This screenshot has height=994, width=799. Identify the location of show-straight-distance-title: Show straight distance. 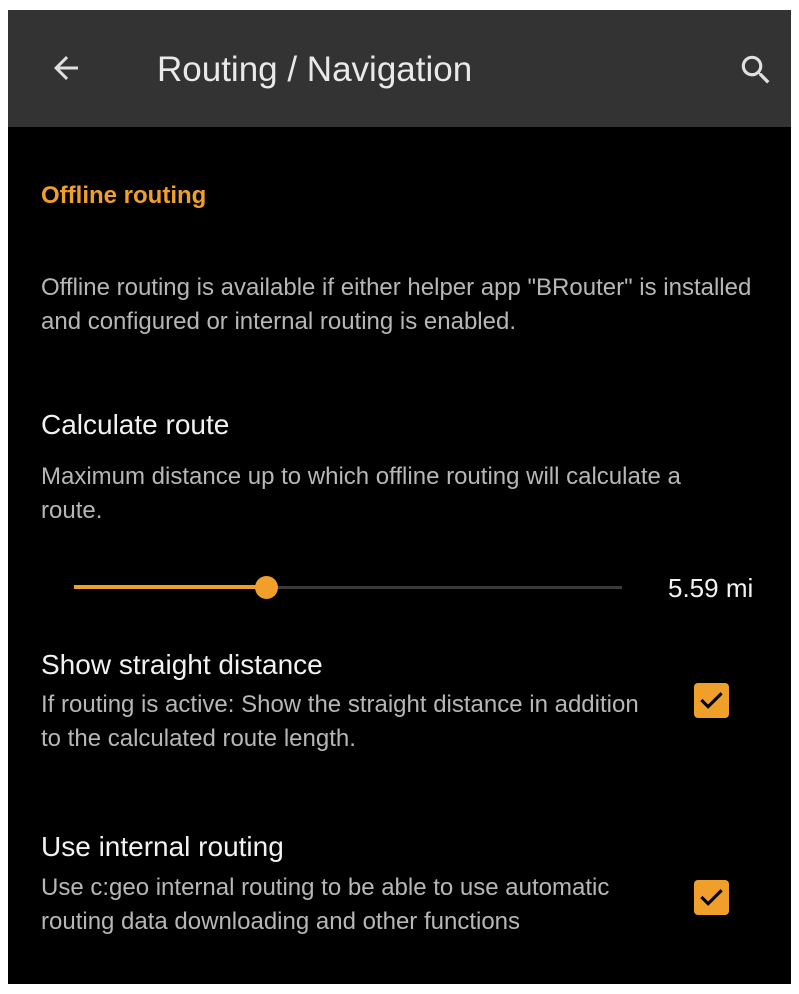
(182, 664).